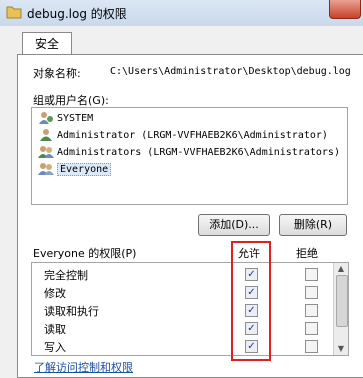 This screenshot has height=378, width=363. What do you see at coordinates (313, 225) in the screenshot?
I see `remove-button: 删除(R)` at bounding box center [313, 225].